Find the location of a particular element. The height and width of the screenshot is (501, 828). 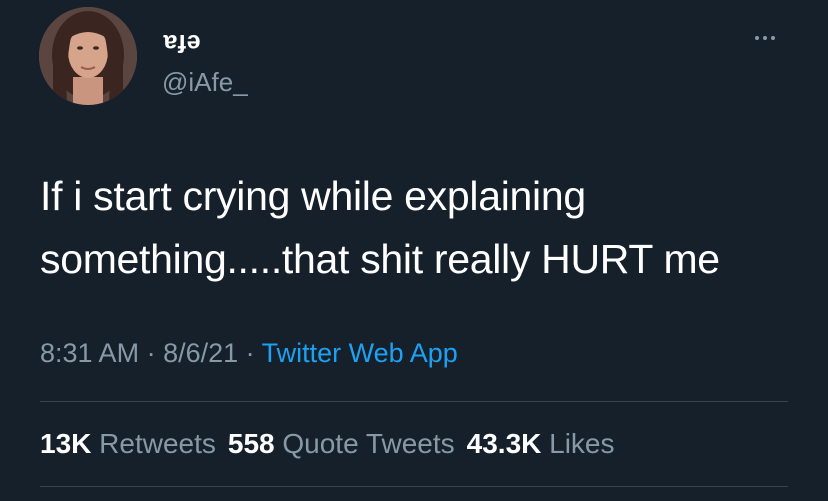

quote-tweets-stat: 558 Quote Tweets is located at coordinates (341, 443).